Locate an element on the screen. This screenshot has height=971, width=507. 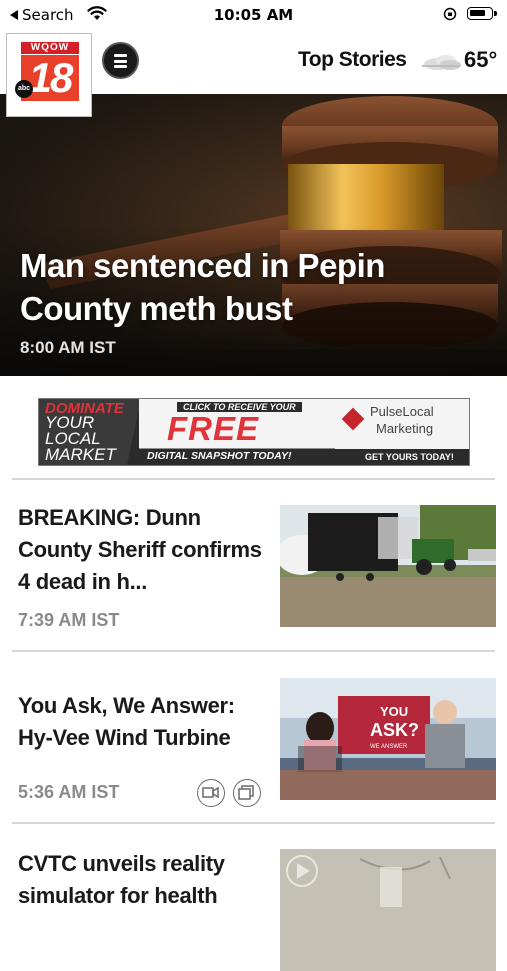
hero-timestamp: 8:00 AM IST is located at coordinates (68, 347).